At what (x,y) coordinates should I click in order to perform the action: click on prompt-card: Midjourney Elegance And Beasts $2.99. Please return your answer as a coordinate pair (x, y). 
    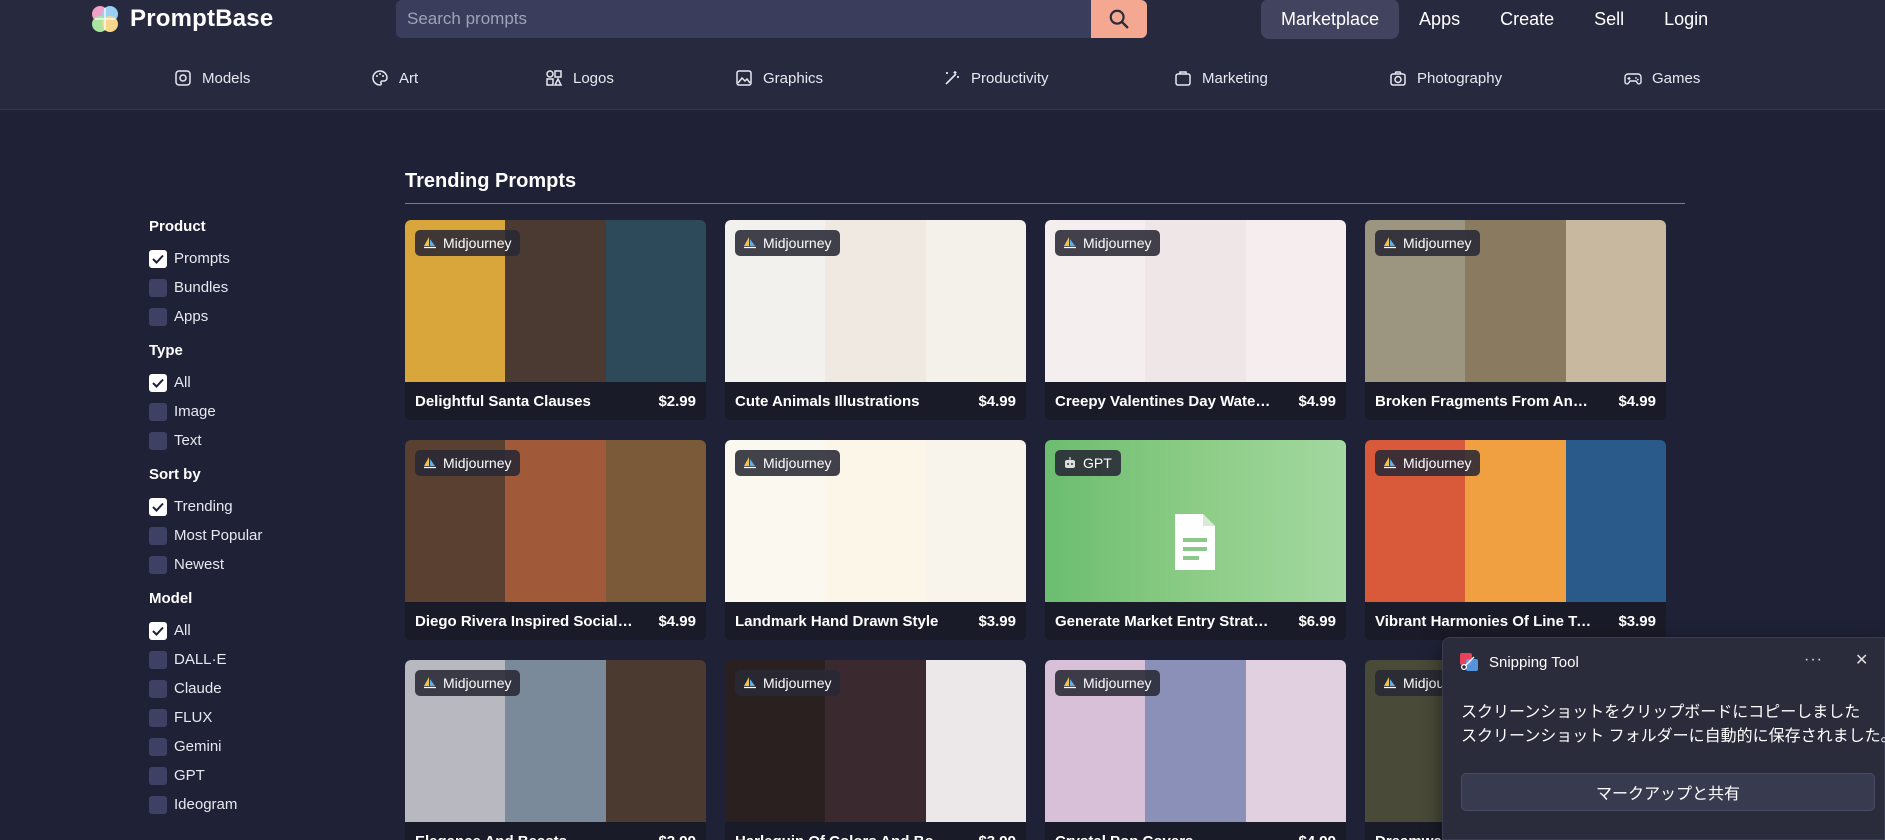
    Looking at the image, I should click on (555, 750).